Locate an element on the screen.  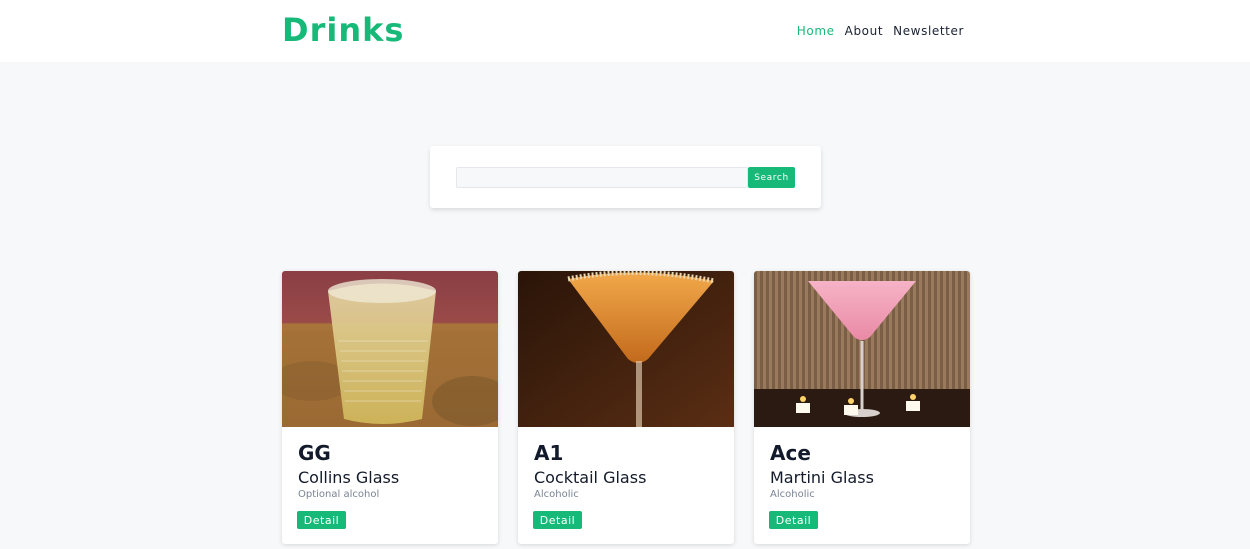
search-input is located at coordinates (602, 177).